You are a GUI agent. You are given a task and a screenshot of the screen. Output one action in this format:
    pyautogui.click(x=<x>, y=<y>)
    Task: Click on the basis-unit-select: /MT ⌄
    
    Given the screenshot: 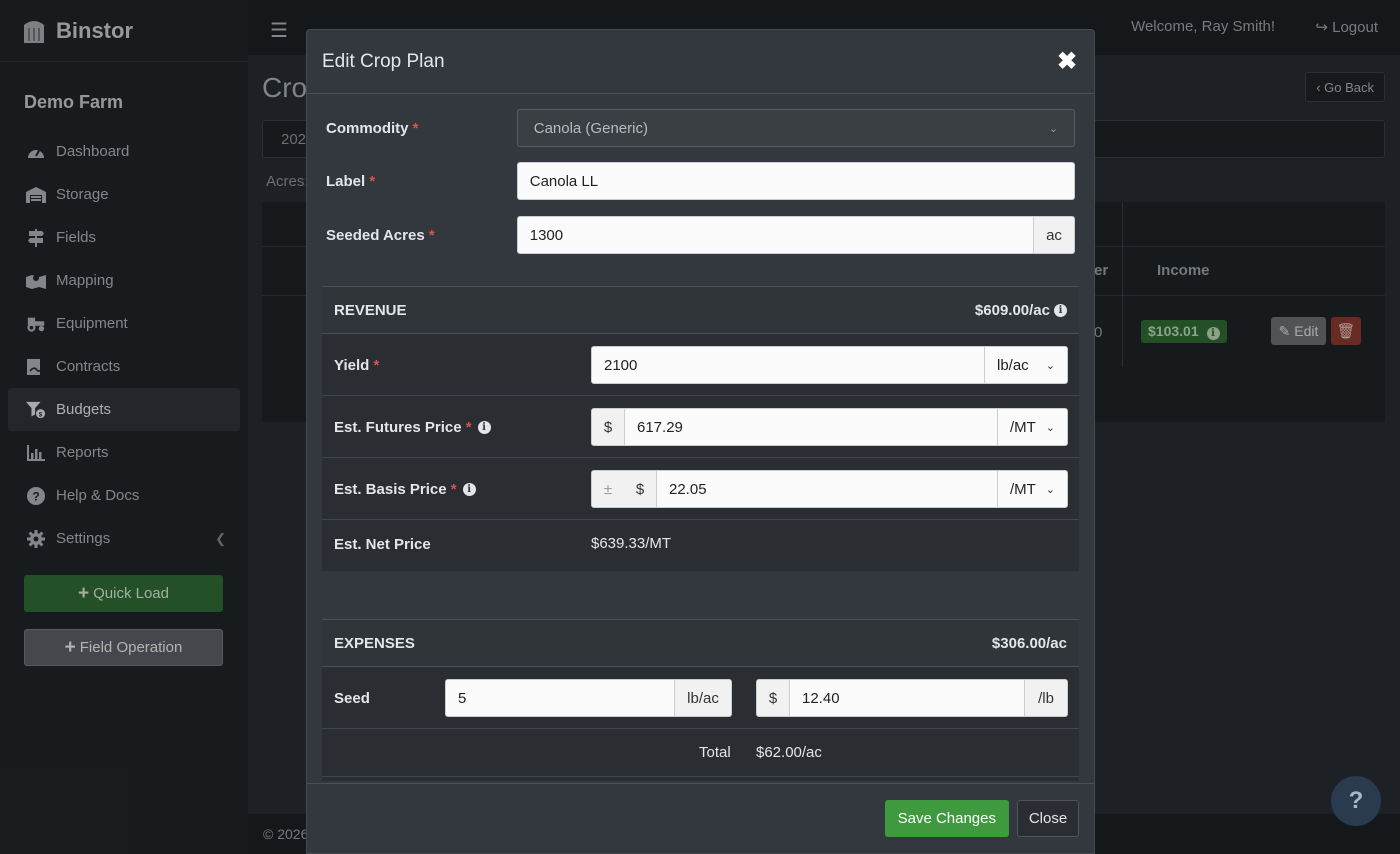 What is the action you would take?
    pyautogui.click(x=1032, y=489)
    